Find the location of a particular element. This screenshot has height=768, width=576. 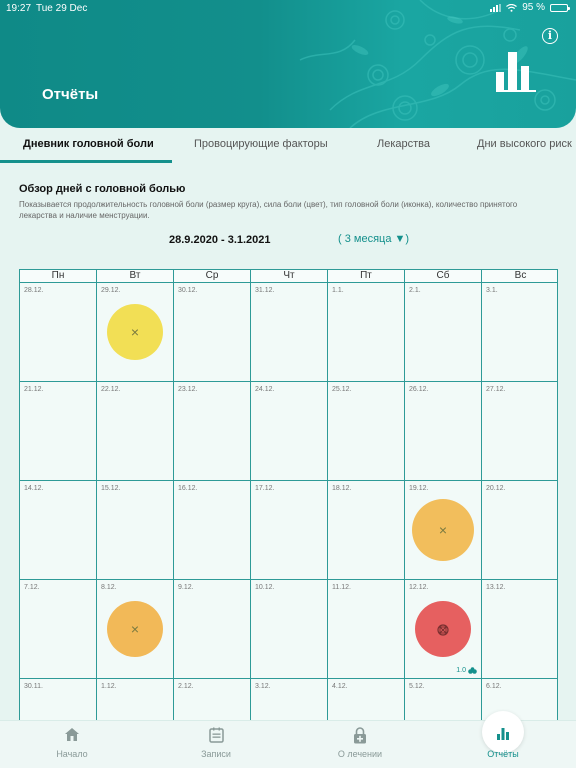

calendar-day-cell: 12.12. 1.0 is located at coordinates (443, 629).